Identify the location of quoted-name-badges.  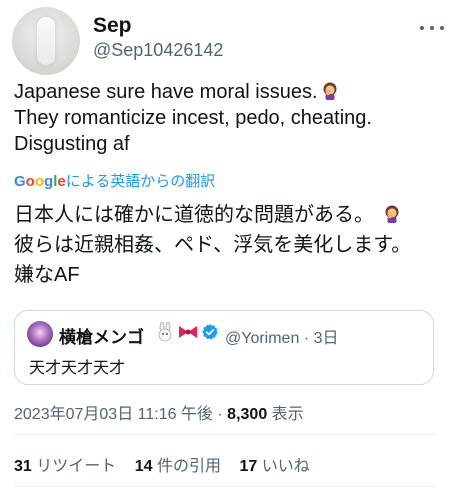
(177, 332).